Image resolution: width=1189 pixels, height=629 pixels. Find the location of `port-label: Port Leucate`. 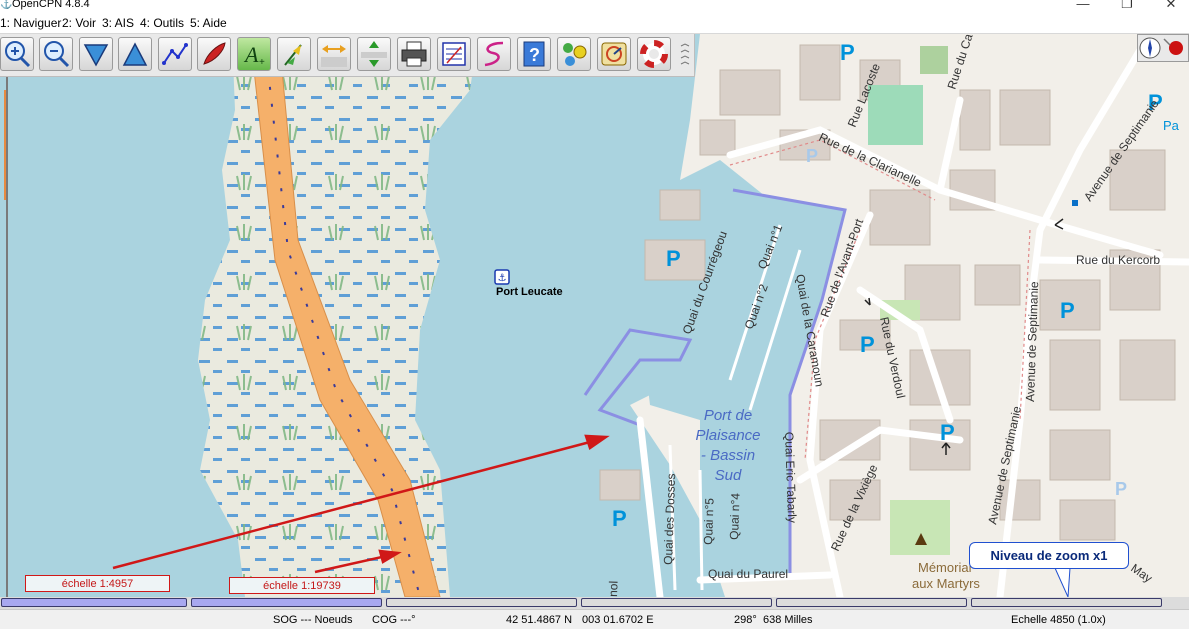

port-label: Port Leucate is located at coordinates (529, 292).